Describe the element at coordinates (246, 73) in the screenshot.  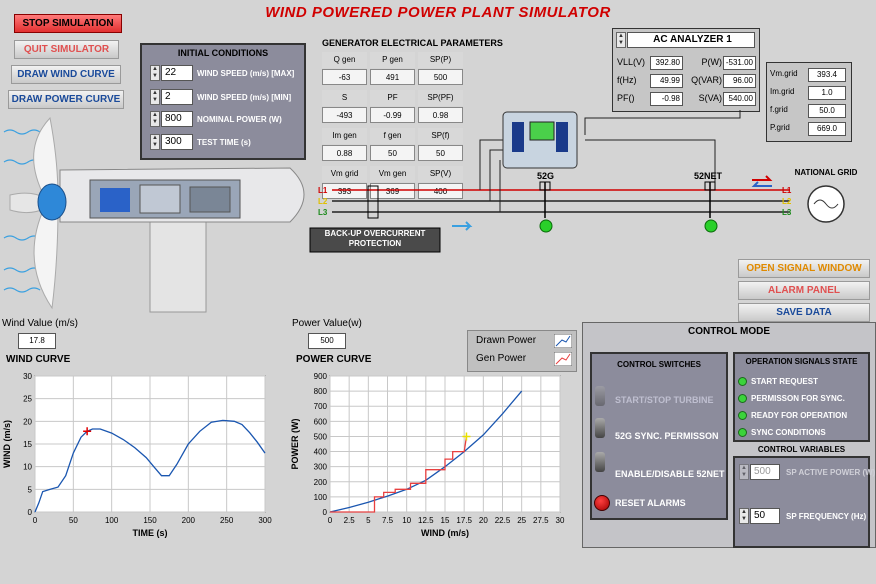
I see `max-wind-label: WIND SPEED (m/s) [MAX]` at that location.